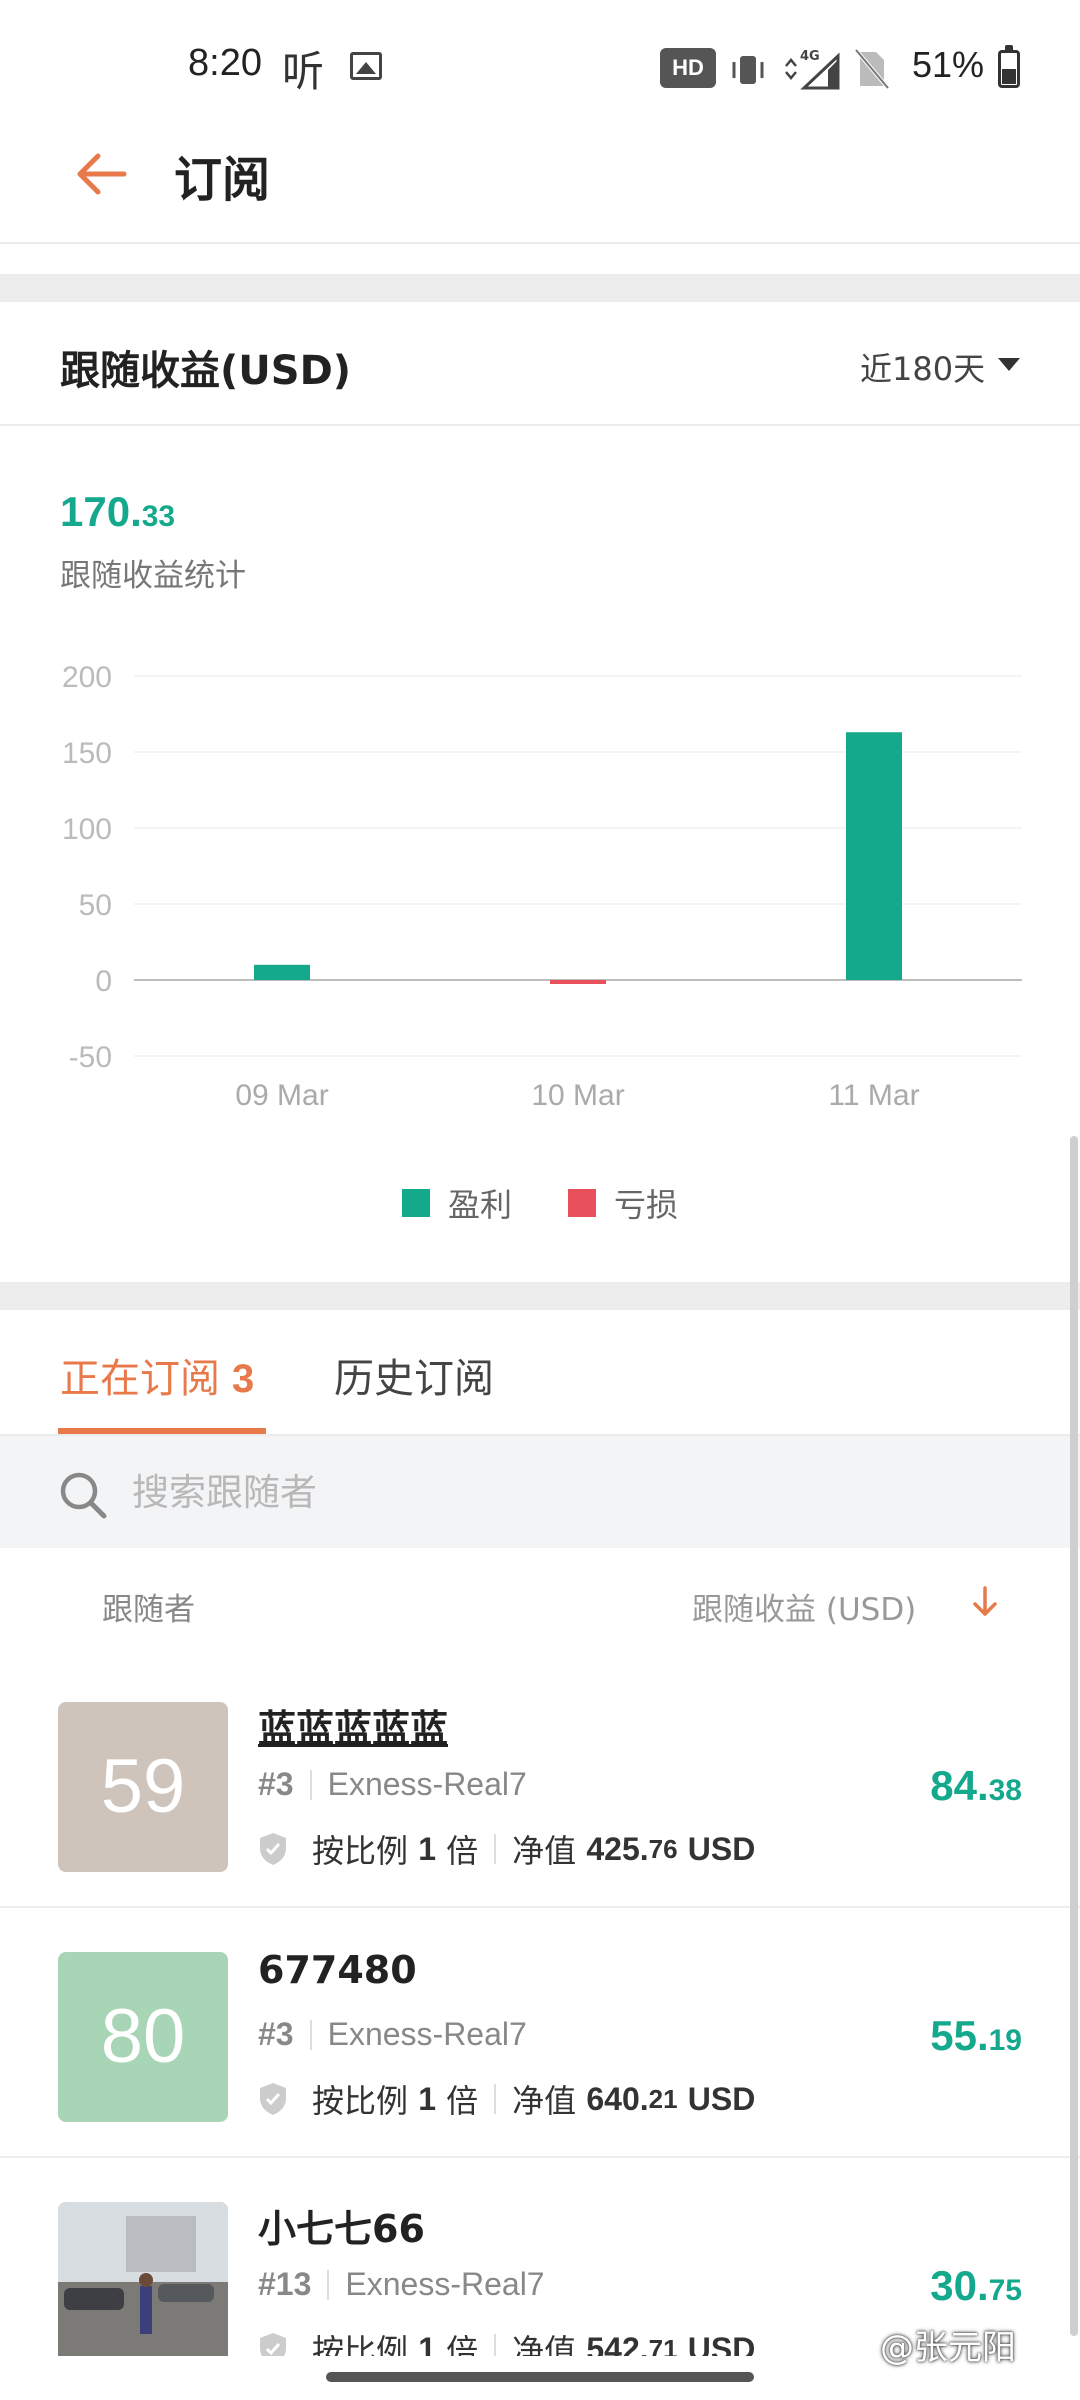 This screenshot has height=2400, width=1080. Describe the element at coordinates (948, 2348) in the screenshot. I see `watermark: @张元阳` at that location.